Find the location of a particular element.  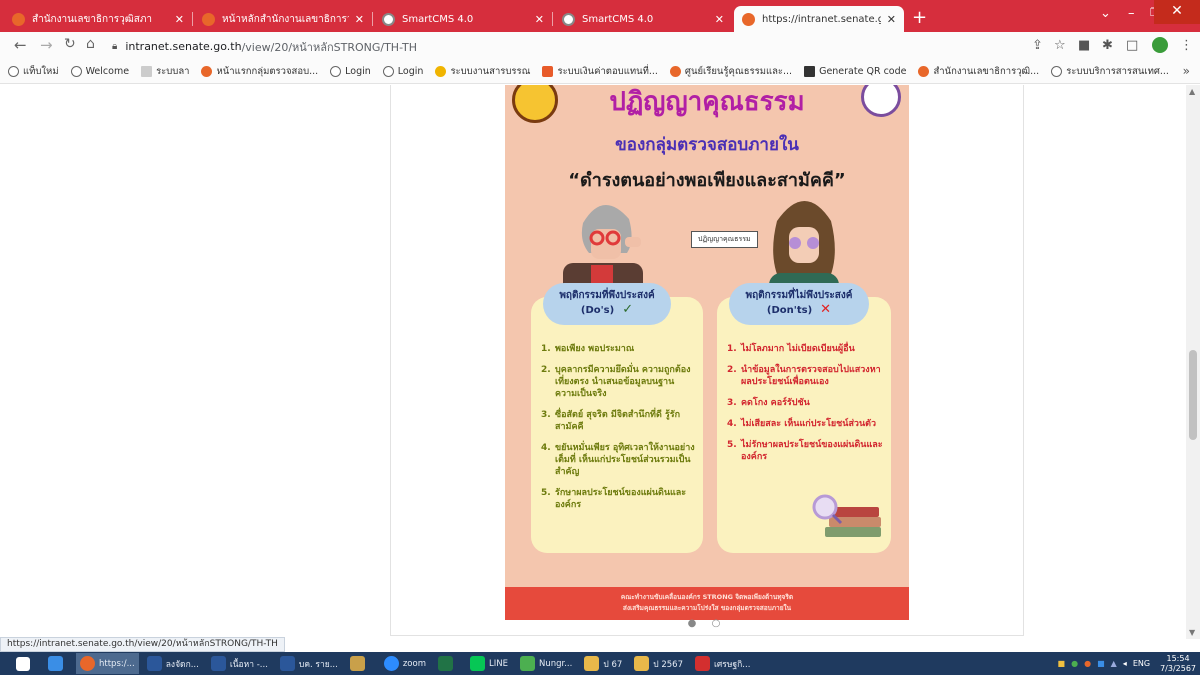

tray-network-icon: ▲ is located at coordinates (1114, 663).